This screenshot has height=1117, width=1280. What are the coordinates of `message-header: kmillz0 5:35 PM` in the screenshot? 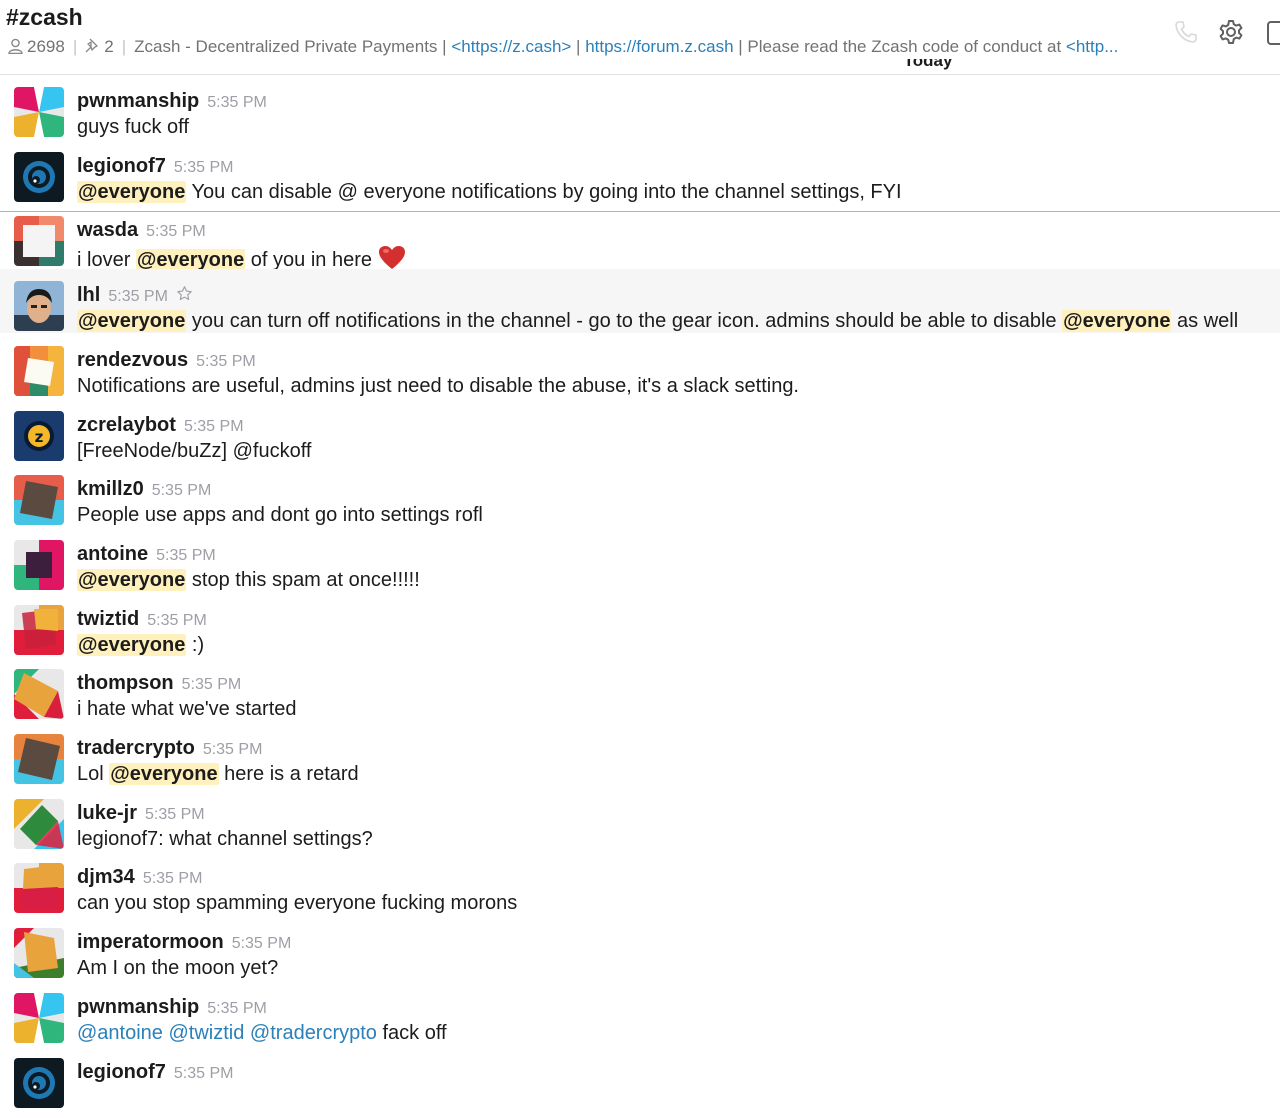 It's located at (144, 489).